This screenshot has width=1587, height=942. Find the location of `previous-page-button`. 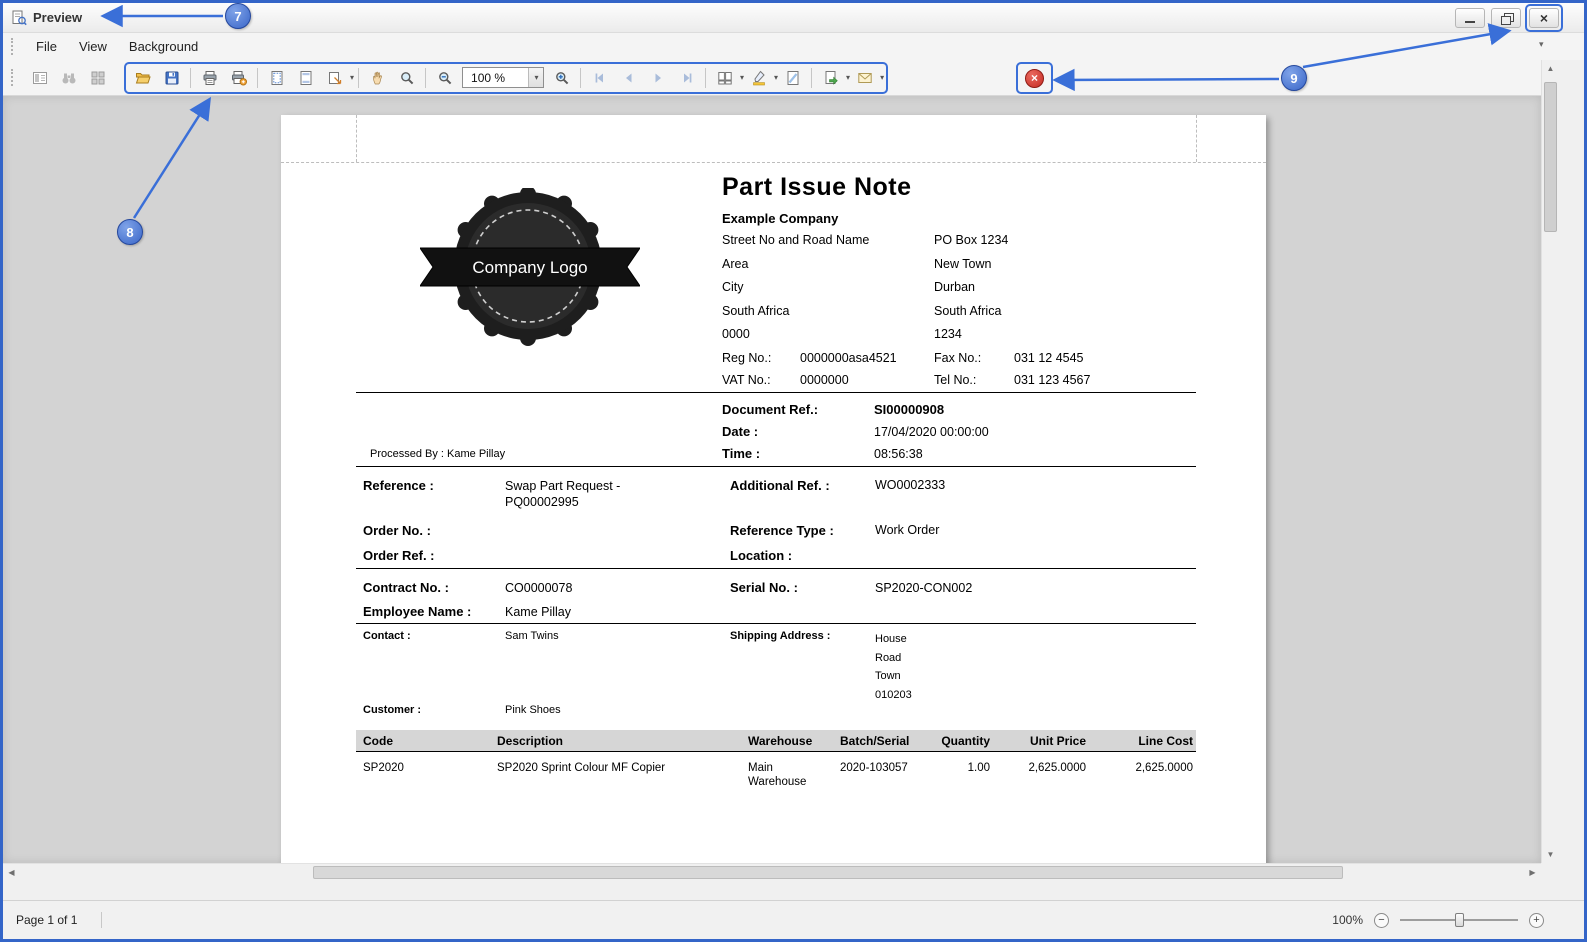

previous-page-button is located at coordinates (628, 78).